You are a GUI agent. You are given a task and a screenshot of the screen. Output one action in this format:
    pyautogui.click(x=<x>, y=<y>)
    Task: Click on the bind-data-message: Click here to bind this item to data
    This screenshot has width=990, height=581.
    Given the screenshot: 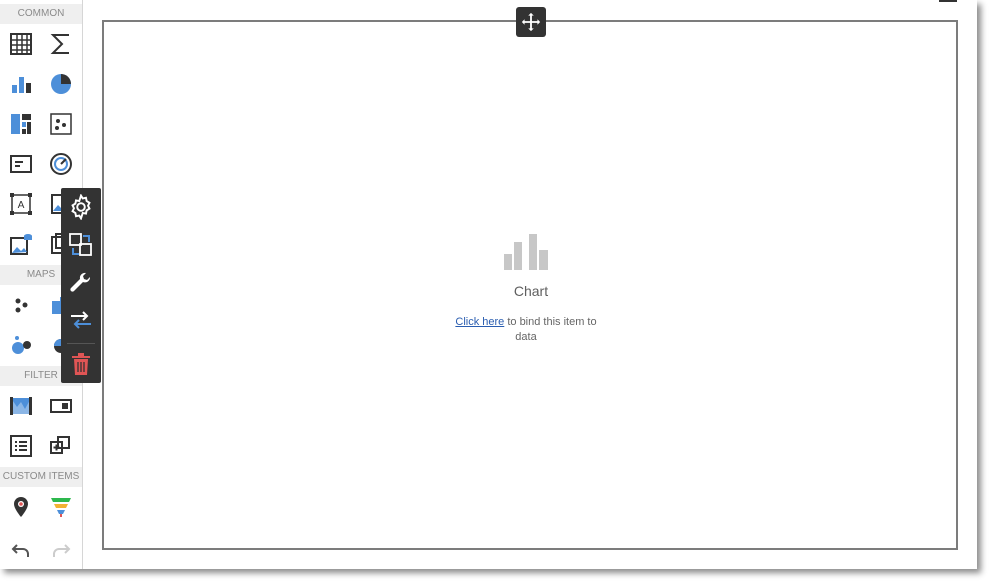 What is the action you would take?
    pyautogui.click(x=526, y=330)
    